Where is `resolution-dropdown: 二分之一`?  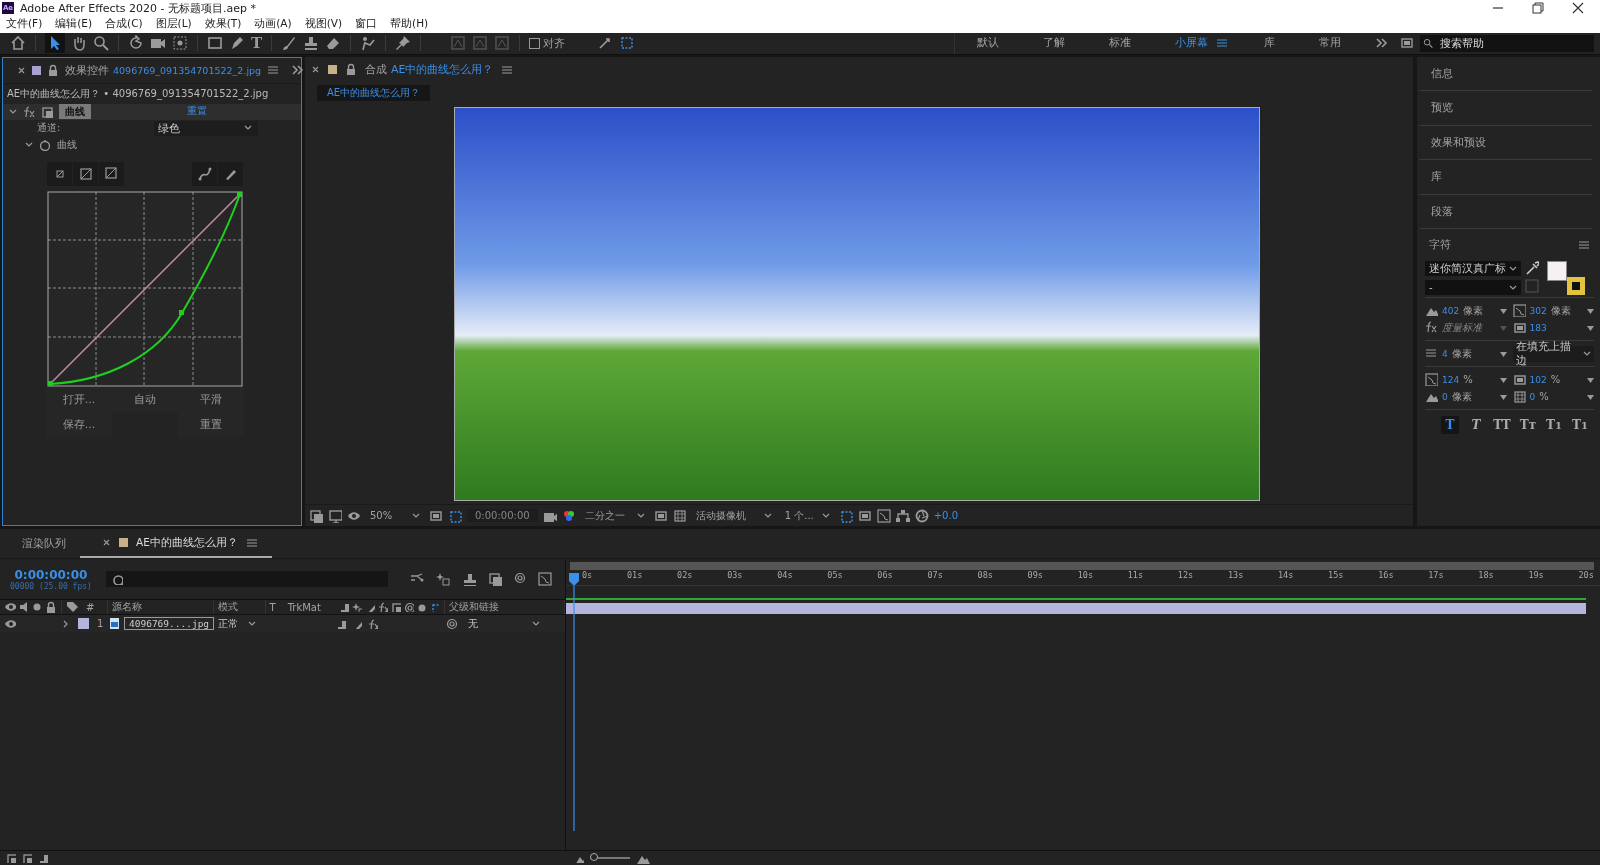
resolution-dropdown: 二分之一 is located at coordinates (614, 515).